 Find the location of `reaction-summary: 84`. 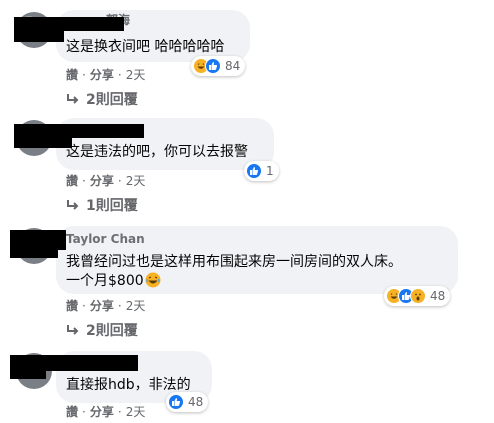

reaction-summary: 84 is located at coordinates (218, 66).